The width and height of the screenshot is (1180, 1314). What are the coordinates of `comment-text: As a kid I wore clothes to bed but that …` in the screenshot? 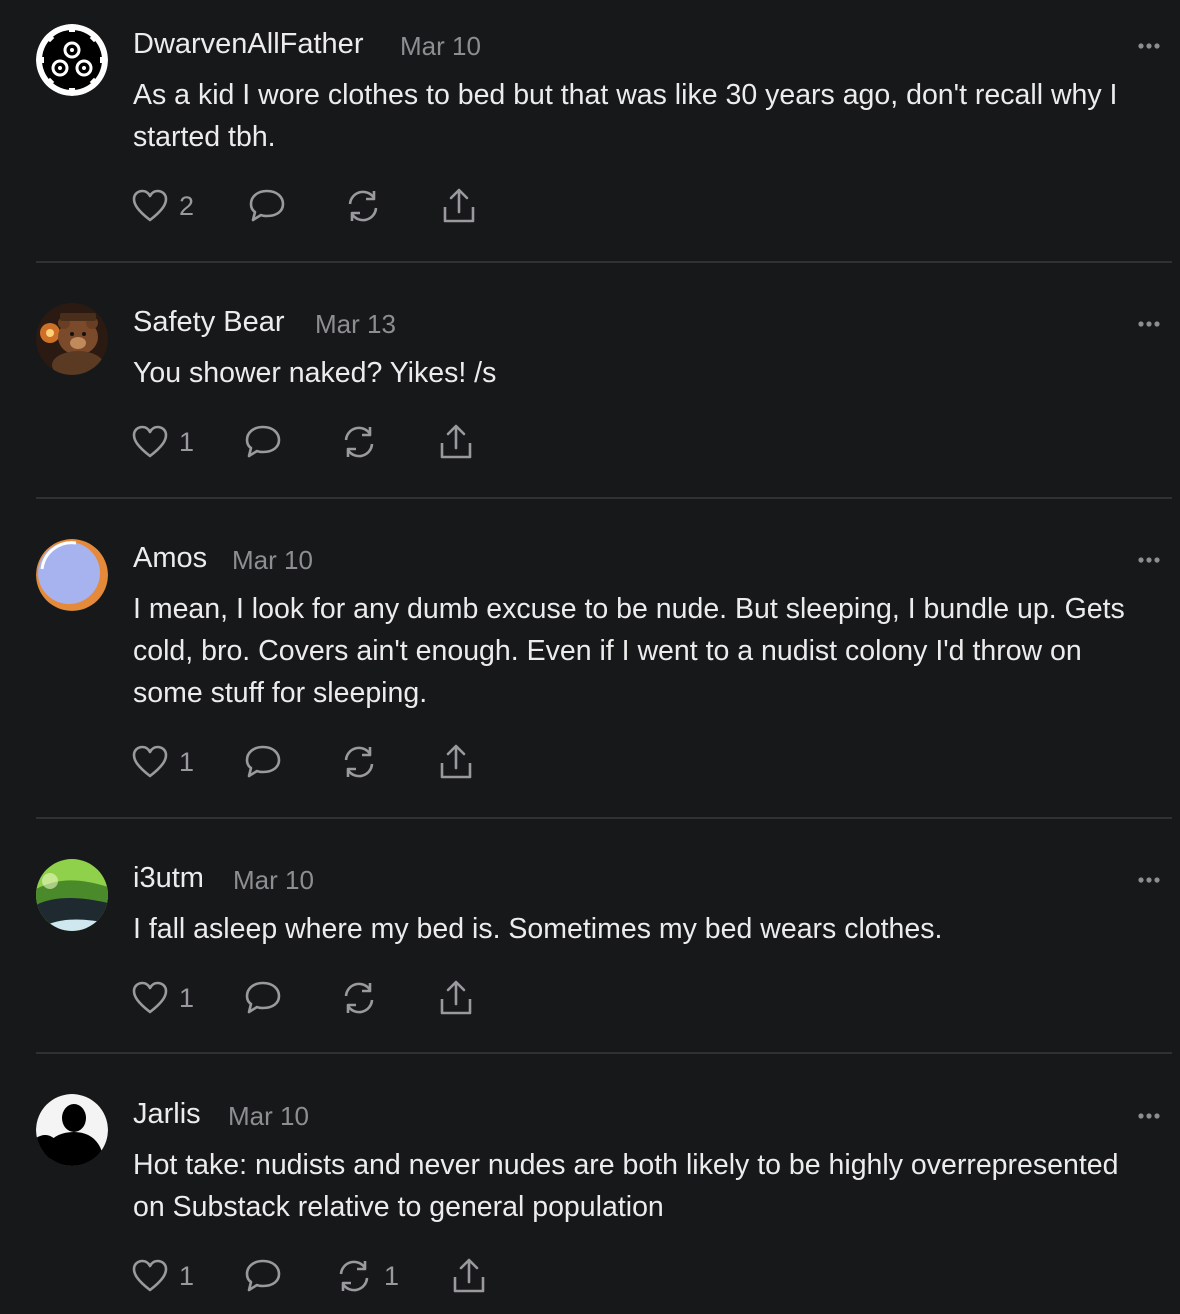 It's located at (625, 116).